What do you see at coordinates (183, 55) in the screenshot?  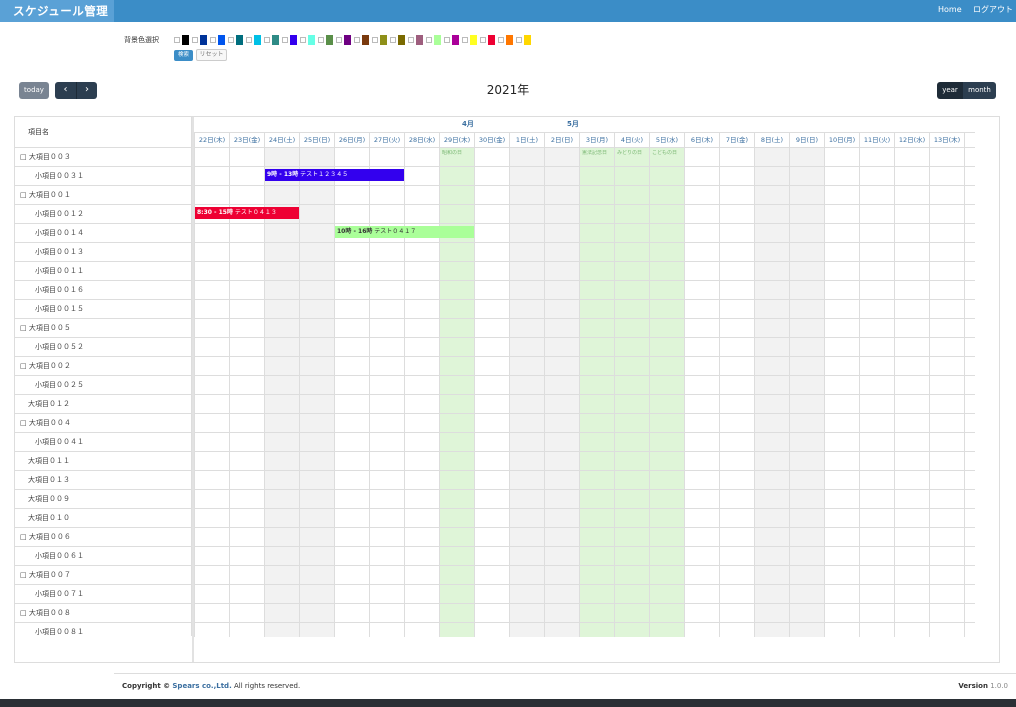 I see `search-button: 検索` at bounding box center [183, 55].